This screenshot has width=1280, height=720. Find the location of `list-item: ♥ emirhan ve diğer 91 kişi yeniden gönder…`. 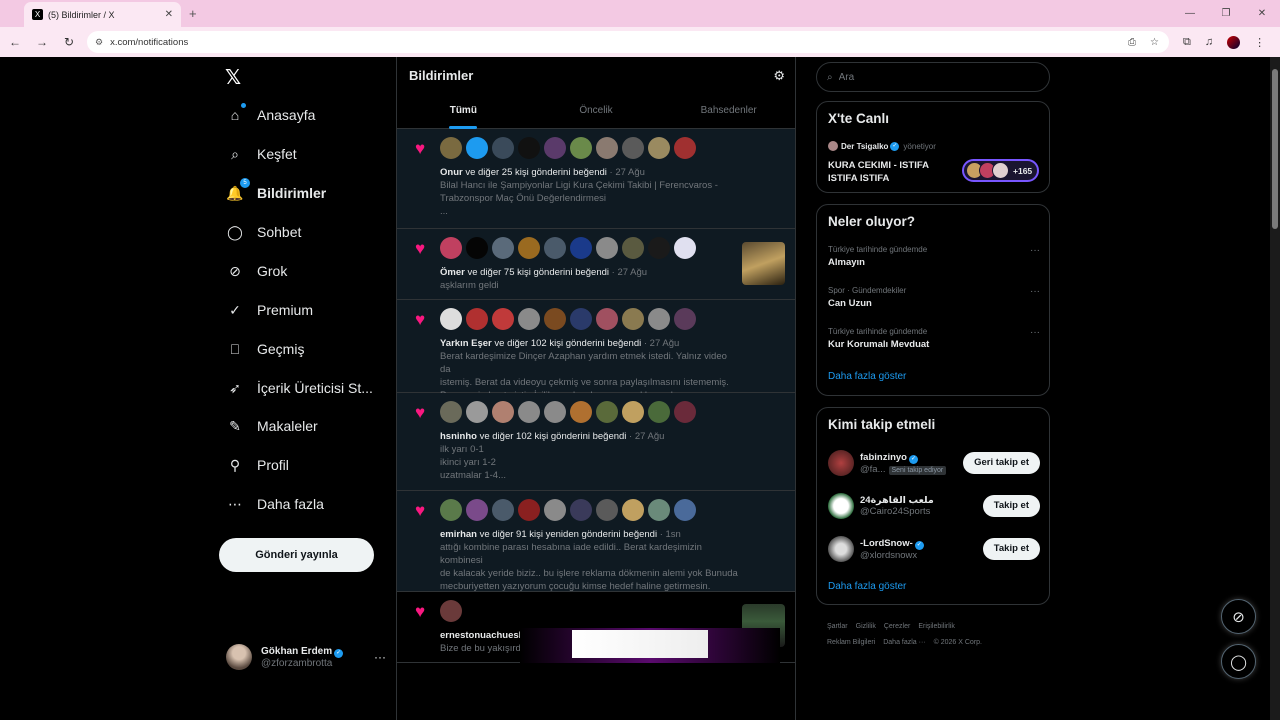

list-item: ♥ emirhan ve diğer 91 kişi yeniden gönder… is located at coordinates (596, 541).